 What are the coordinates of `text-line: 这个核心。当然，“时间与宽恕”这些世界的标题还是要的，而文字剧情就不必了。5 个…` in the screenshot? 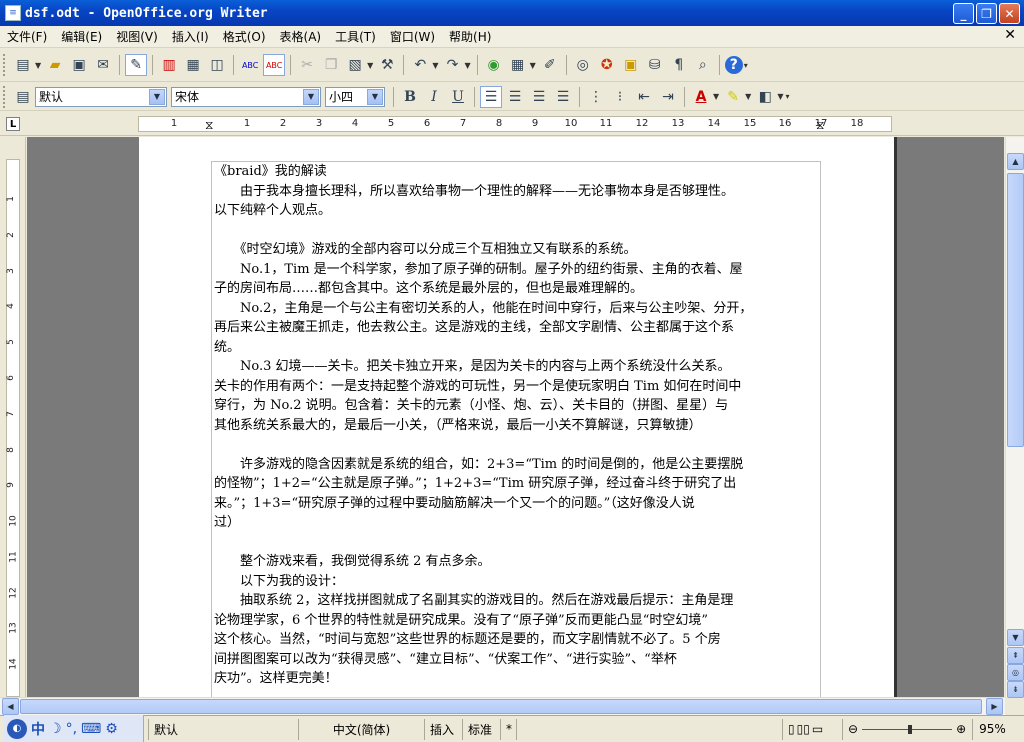 It's located at (467, 640).